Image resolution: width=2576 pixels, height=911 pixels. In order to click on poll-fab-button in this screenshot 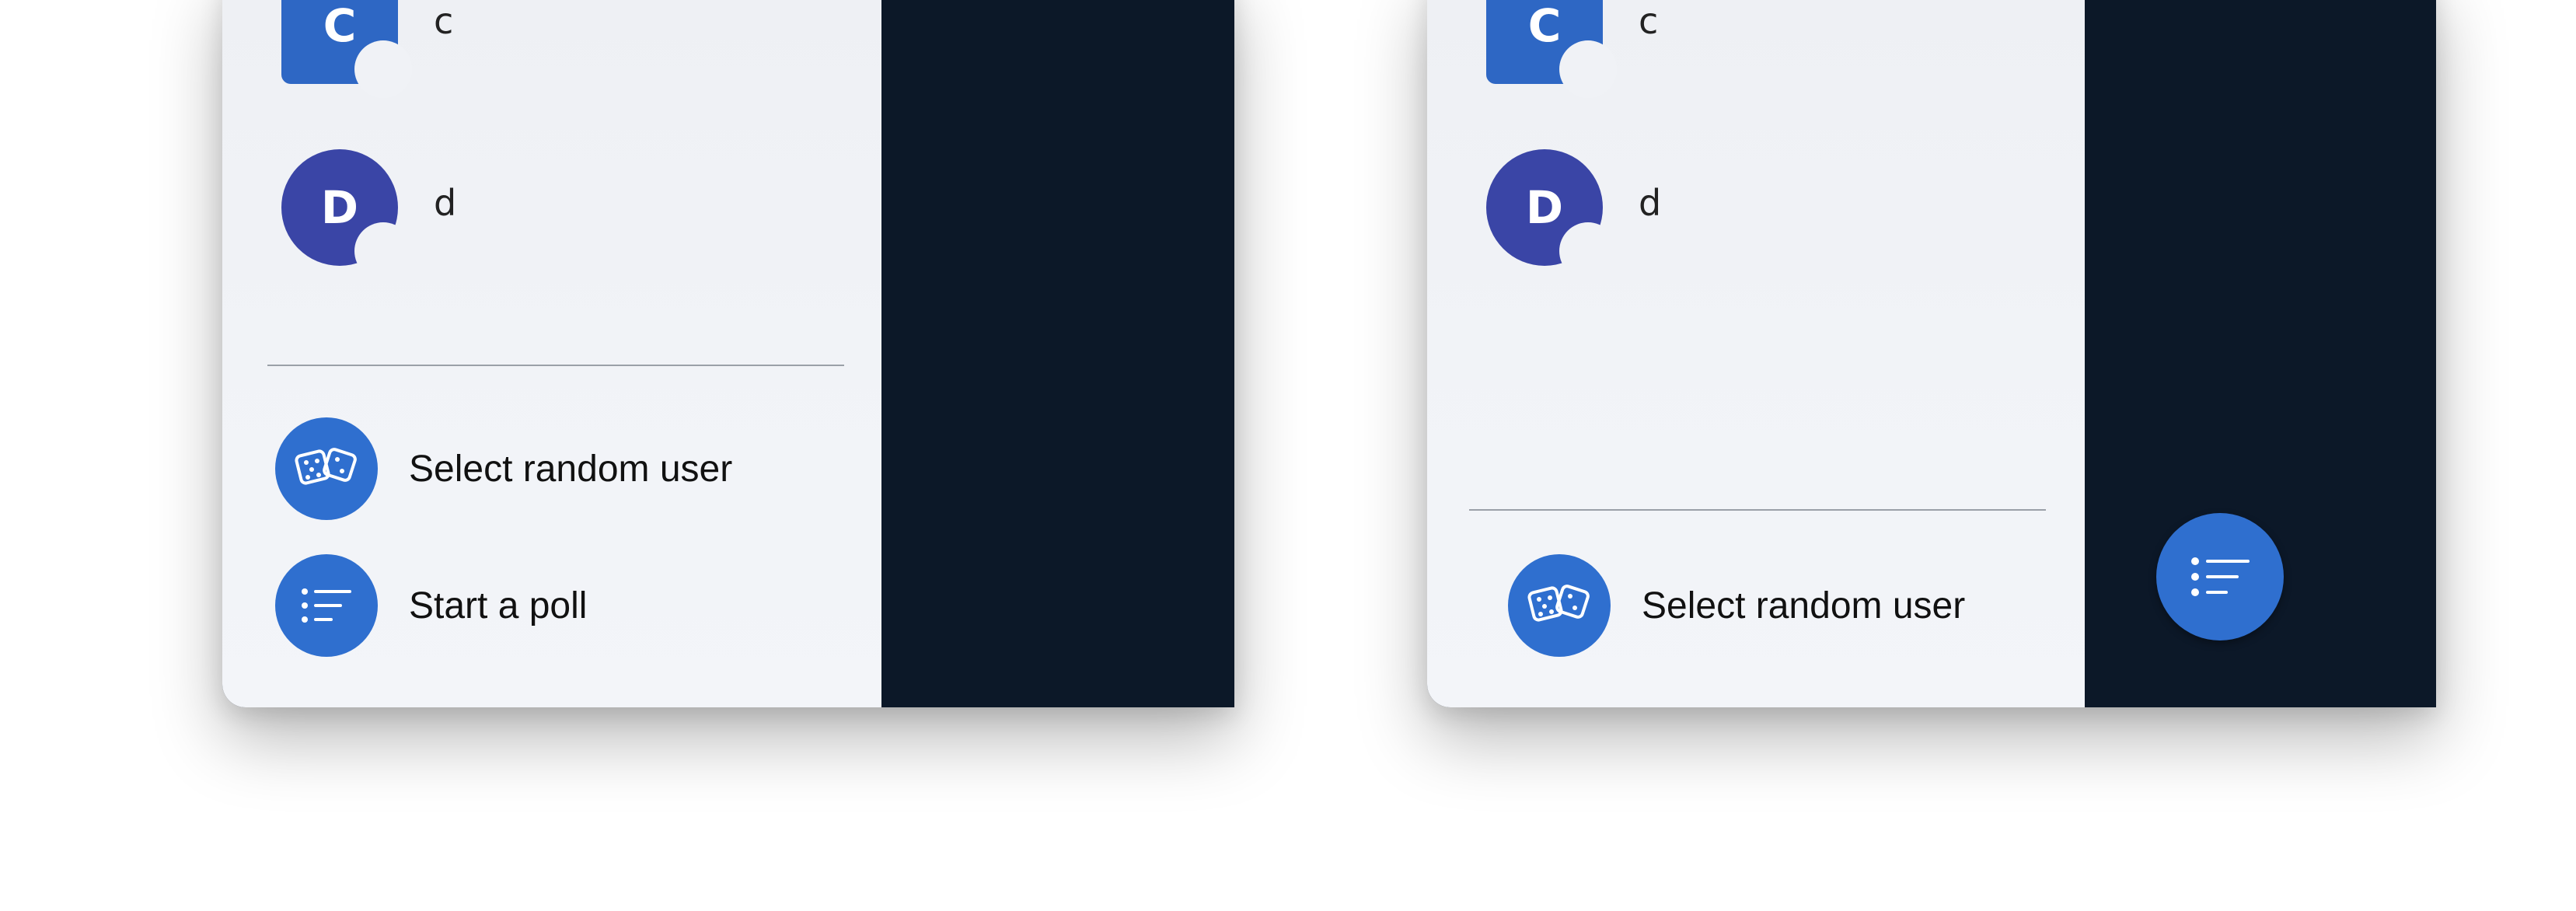, I will do `click(2220, 576)`.